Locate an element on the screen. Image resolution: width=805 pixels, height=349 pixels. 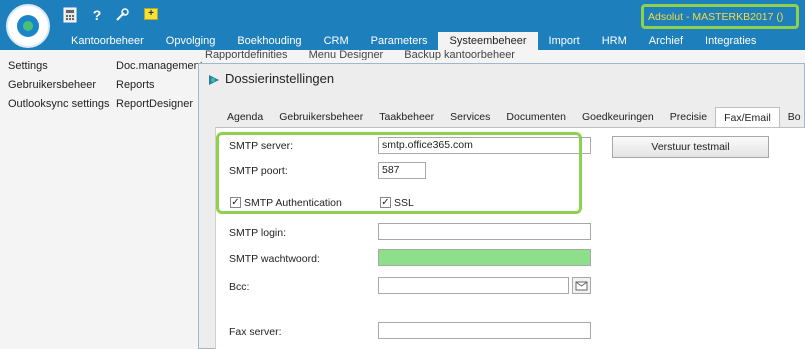
send-test-mail-button: Verstuur testmail is located at coordinates (690, 147).